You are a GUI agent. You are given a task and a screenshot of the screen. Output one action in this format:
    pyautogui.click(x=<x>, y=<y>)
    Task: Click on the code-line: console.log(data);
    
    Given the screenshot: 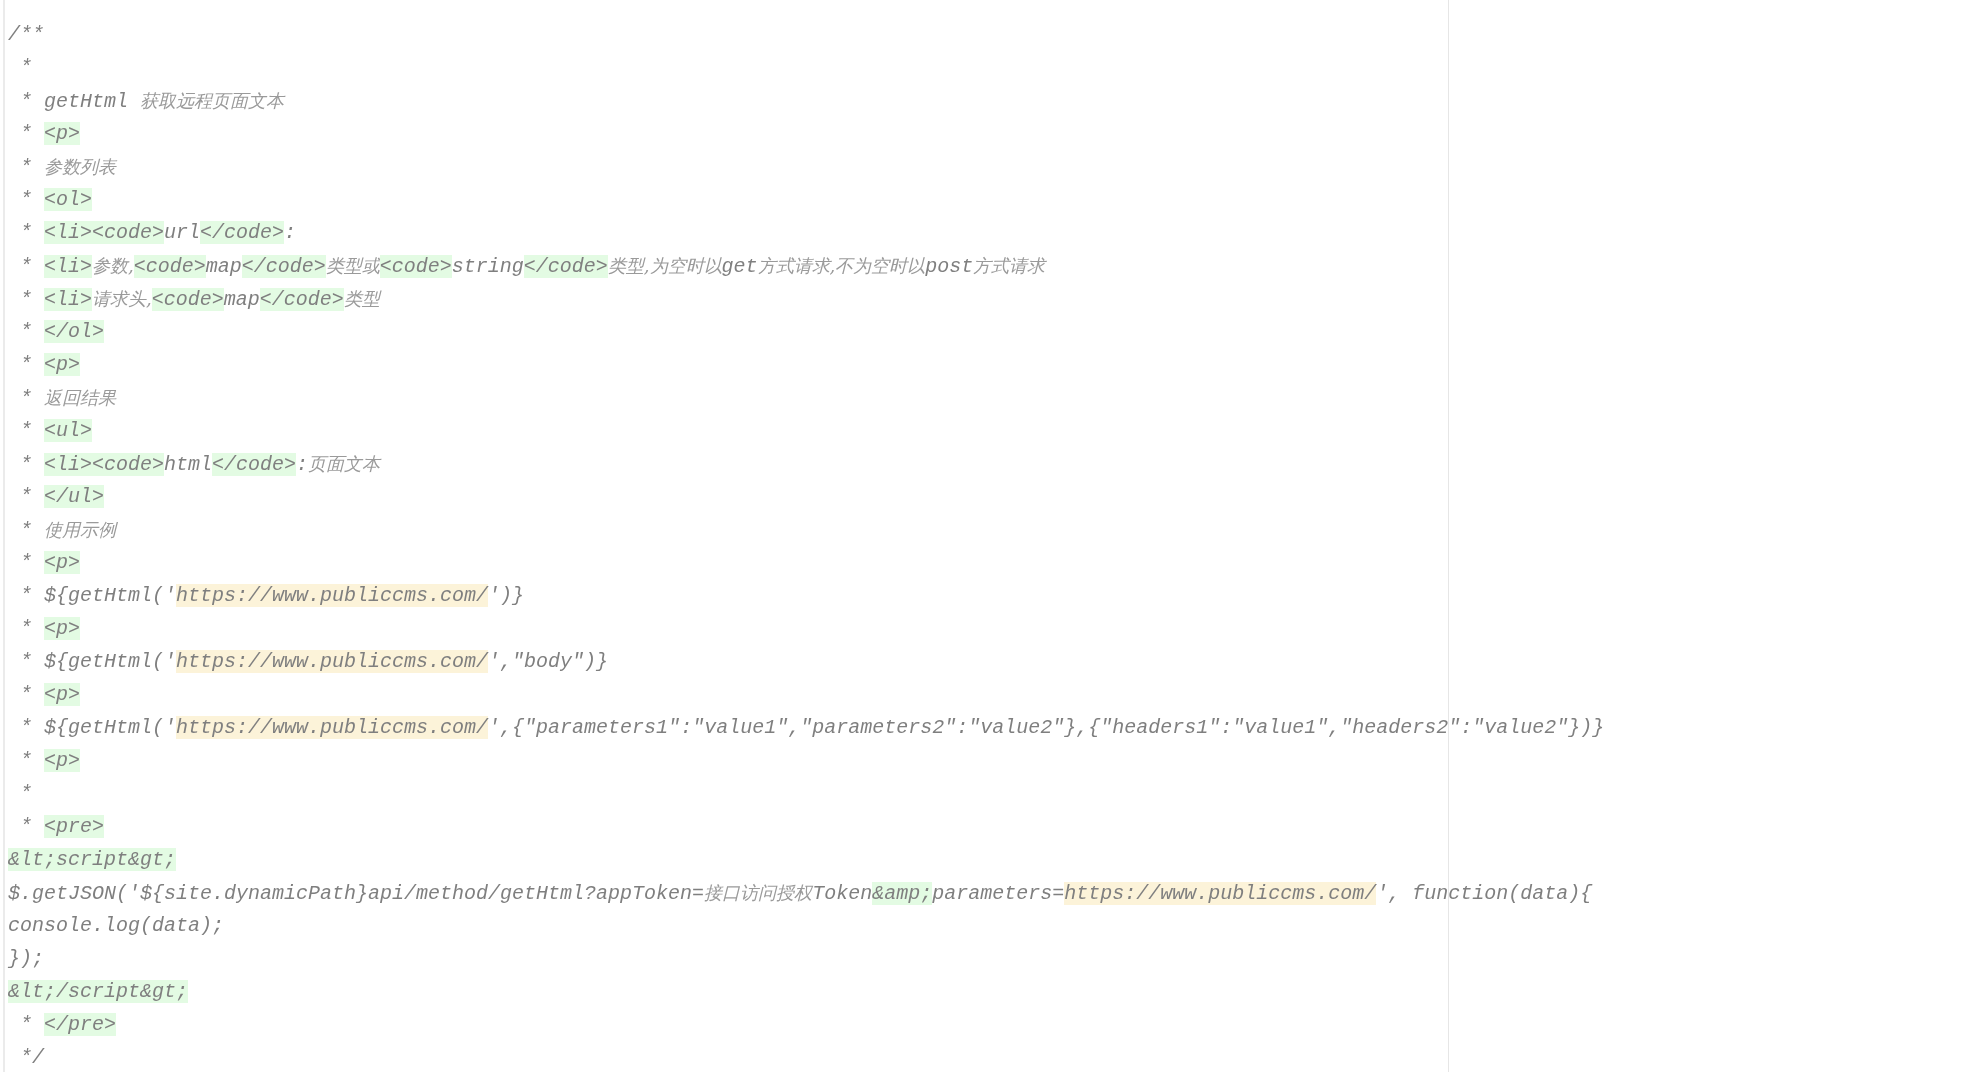 What is the action you would take?
    pyautogui.click(x=116, y=926)
    